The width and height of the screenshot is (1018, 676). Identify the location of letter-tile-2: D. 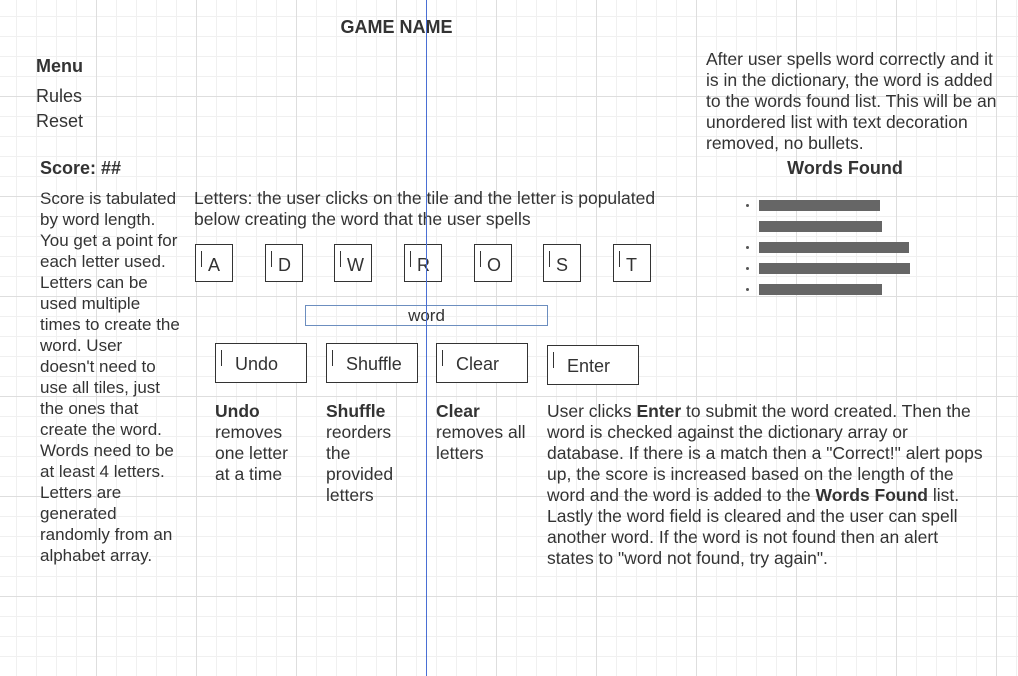
(284, 263).